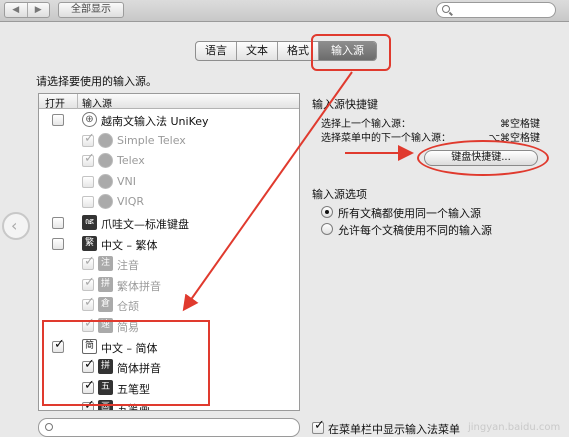 This screenshot has width=569, height=437. I want to click on forward-button: ▶, so click(38, 10).